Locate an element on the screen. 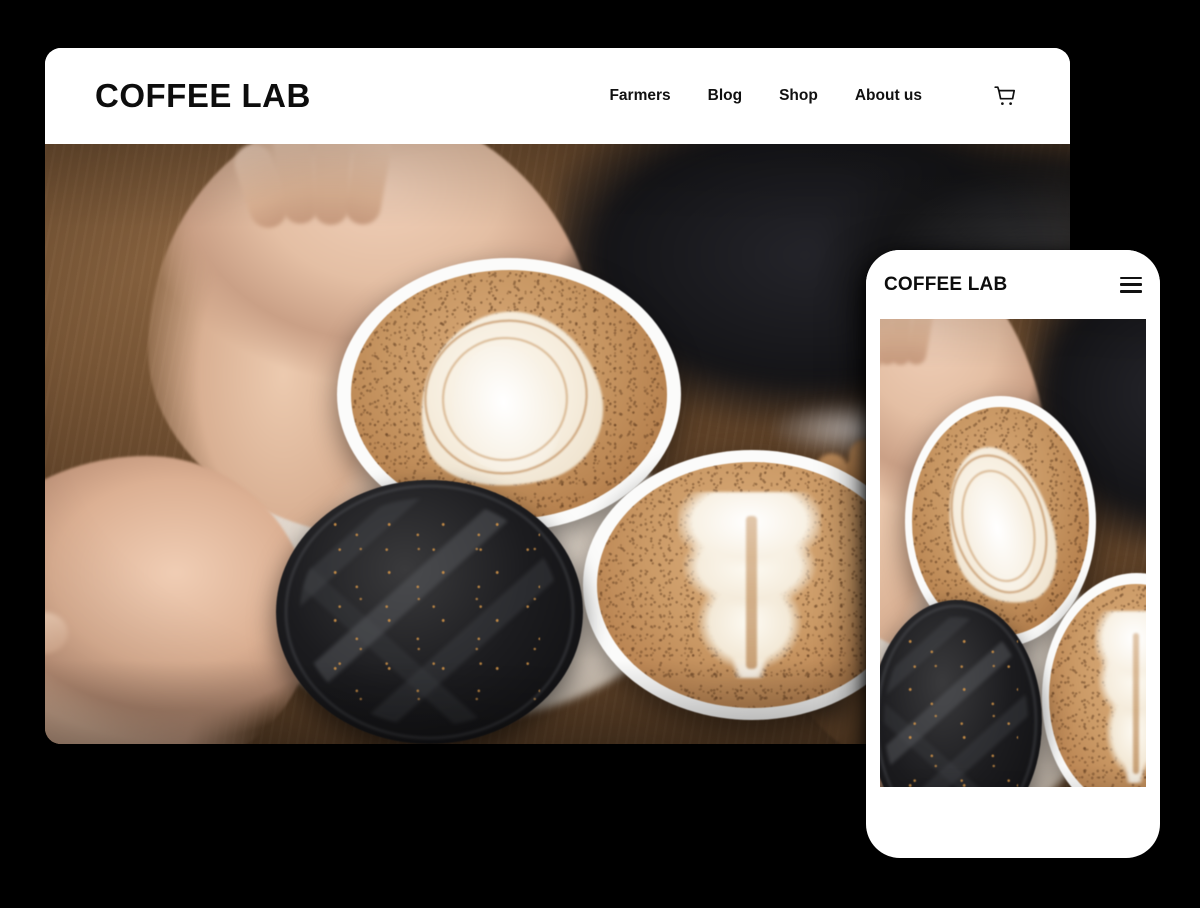 This screenshot has height=908, width=1200. mobile-site-logo: COFFEE LAB is located at coordinates (945, 285).